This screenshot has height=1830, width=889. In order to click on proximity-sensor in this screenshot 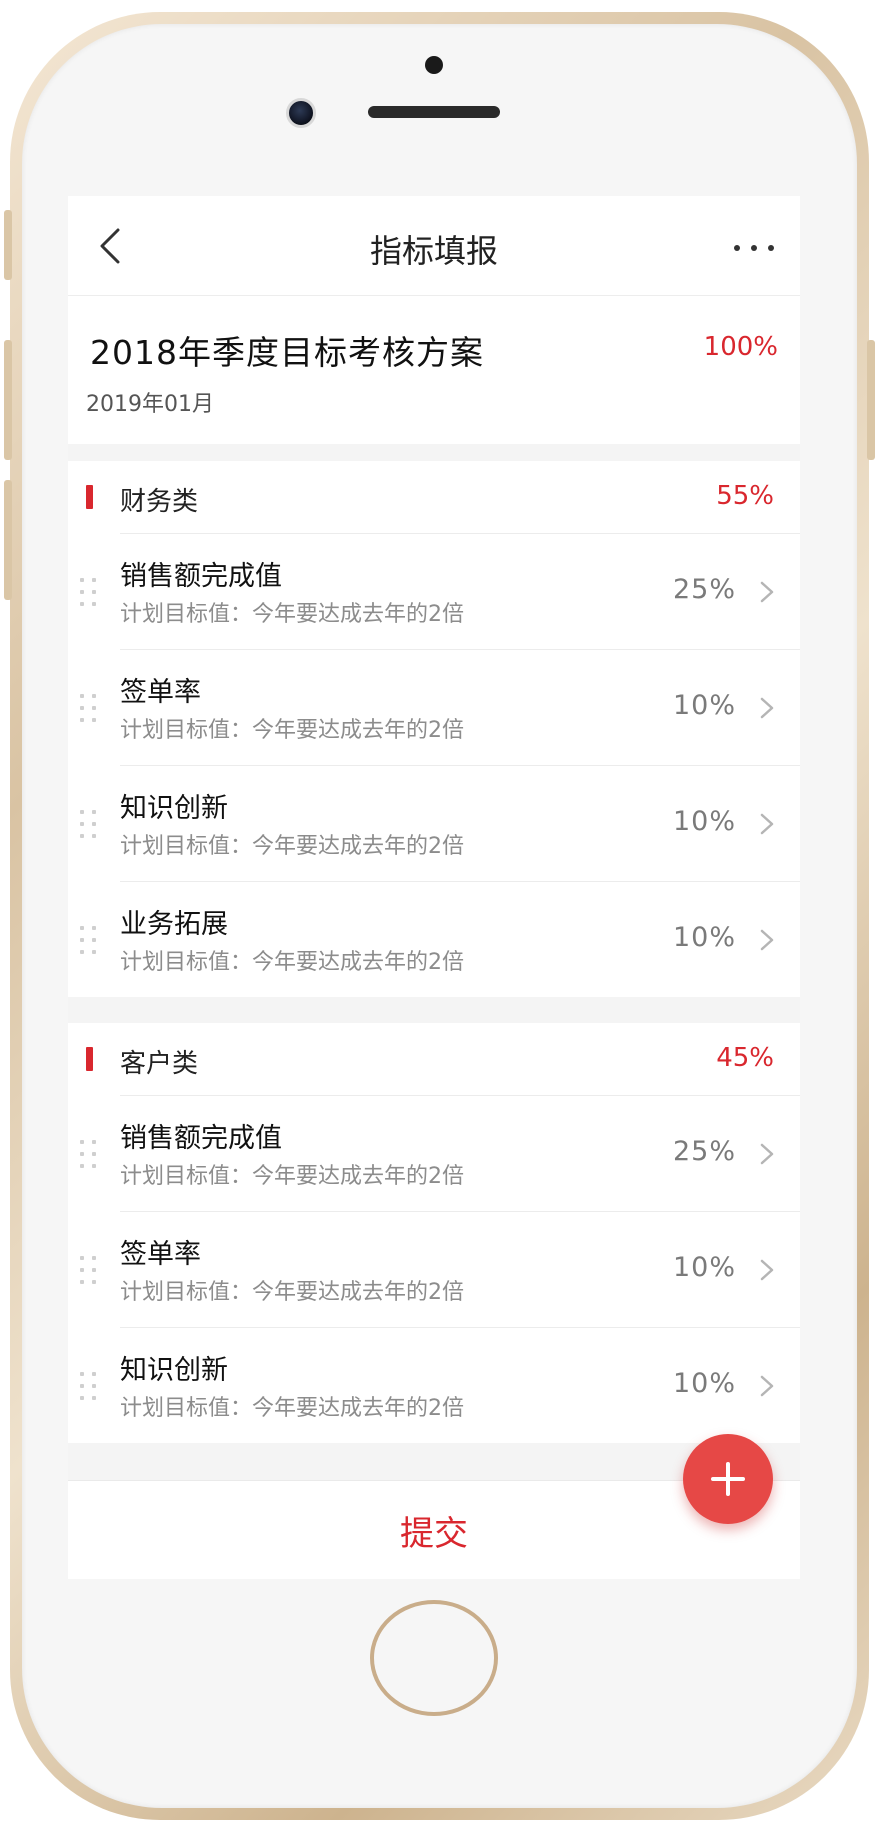, I will do `click(434, 65)`.